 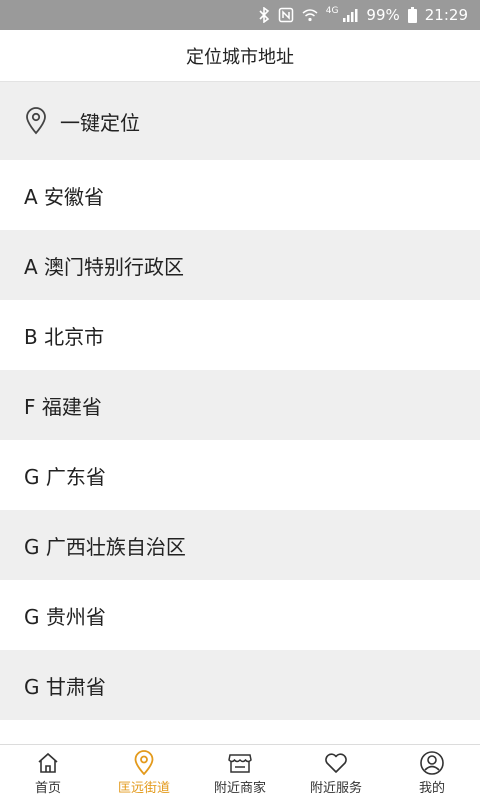 I want to click on tab-nearby-merchants: 附近商家, so click(x=240, y=772).